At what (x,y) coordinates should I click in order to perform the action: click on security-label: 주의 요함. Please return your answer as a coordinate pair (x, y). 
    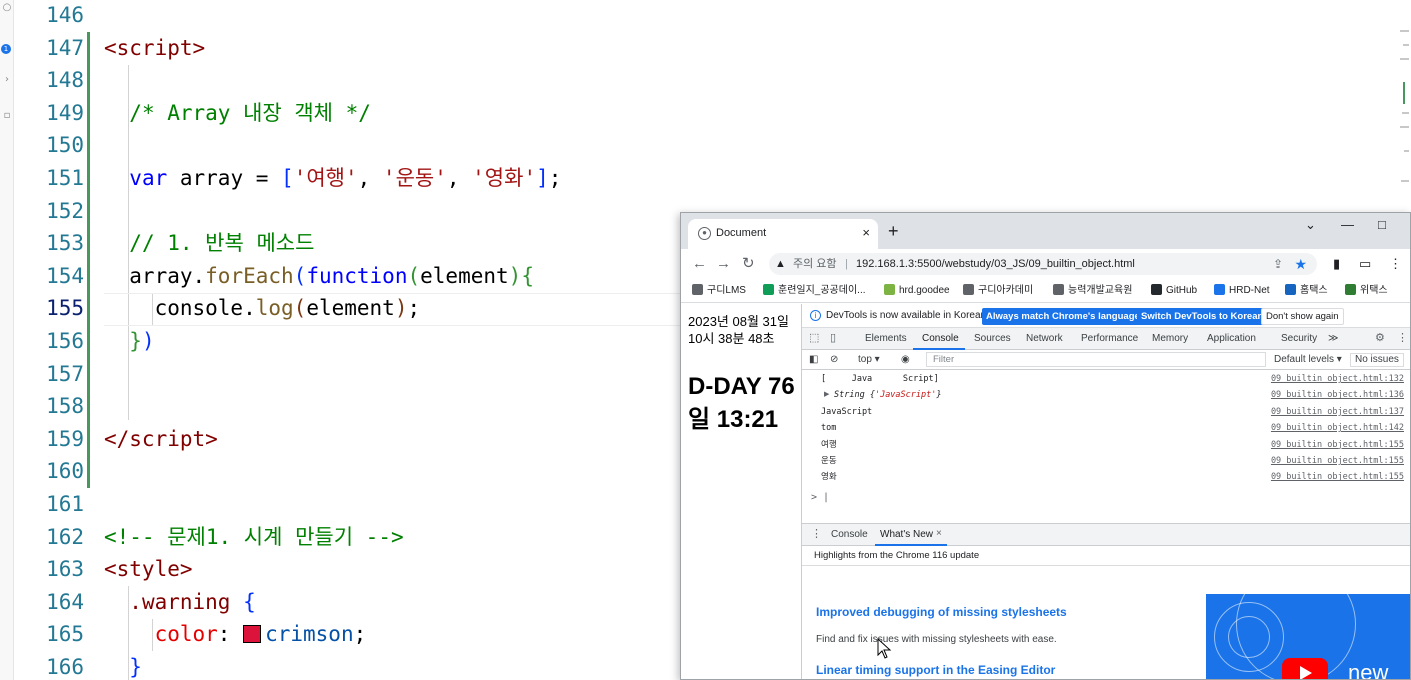
    Looking at the image, I should click on (815, 264).